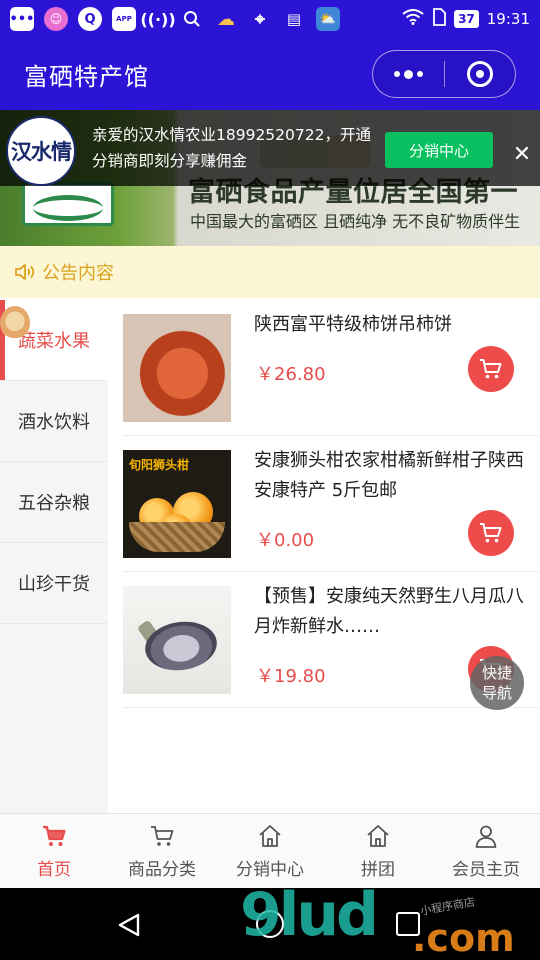 The width and height of the screenshot is (540, 960). I want to click on product-title: 安康狮头柑农家柑橘新鲜柑子陕西安康特产 5斤包邮, so click(389, 475).